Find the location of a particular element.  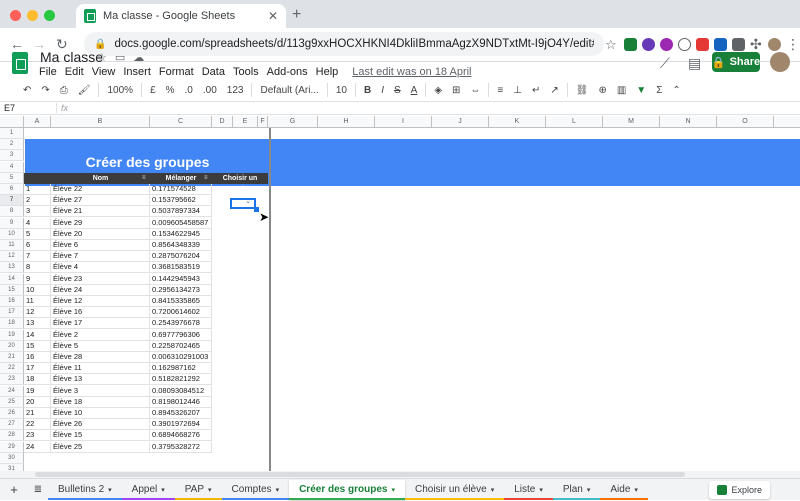

row-header: 10 is located at coordinates (12, 234).